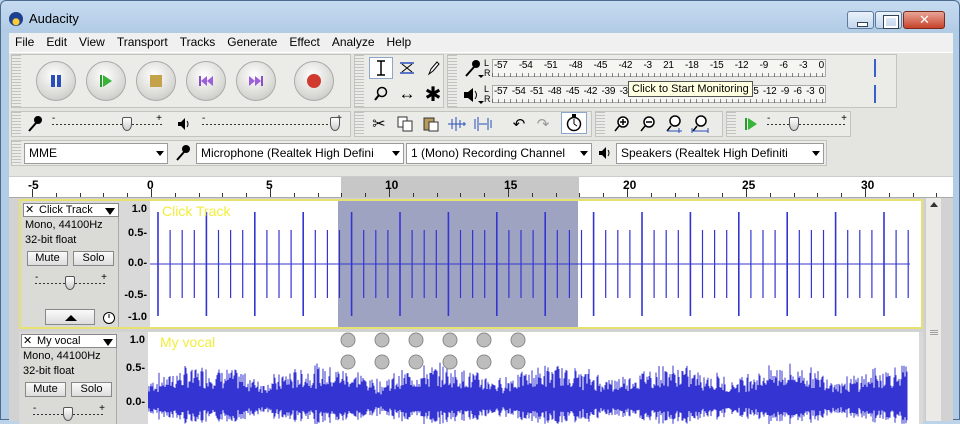 The width and height of the screenshot is (960, 424). I want to click on edit-toolbar: ✂ ↶ ↷, so click(473, 124).